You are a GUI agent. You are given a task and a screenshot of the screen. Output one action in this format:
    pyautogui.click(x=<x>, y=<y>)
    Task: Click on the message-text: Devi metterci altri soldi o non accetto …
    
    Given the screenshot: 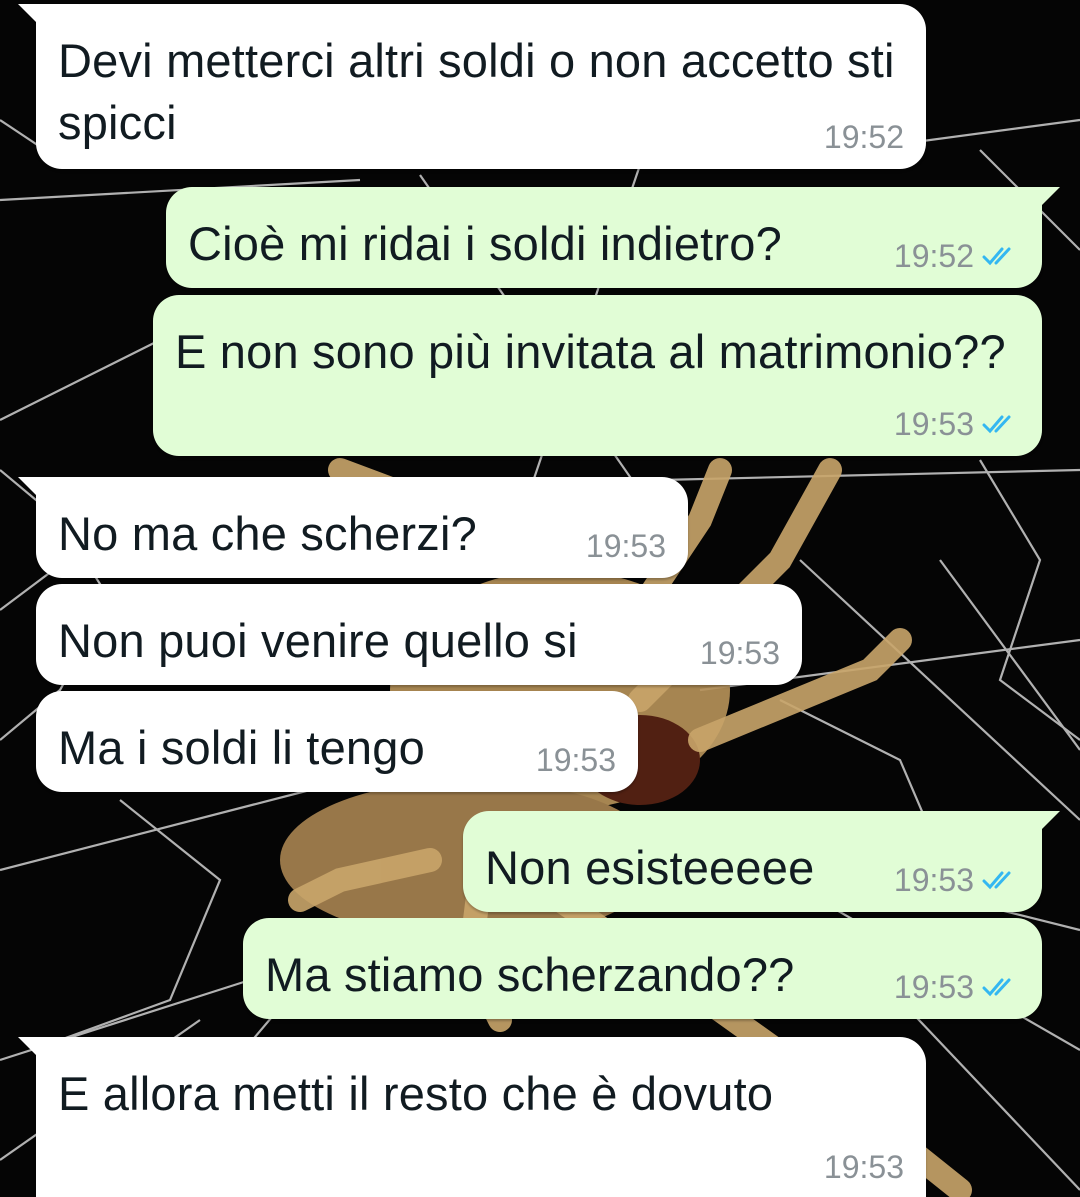 What is the action you would take?
    pyautogui.click(x=476, y=91)
    